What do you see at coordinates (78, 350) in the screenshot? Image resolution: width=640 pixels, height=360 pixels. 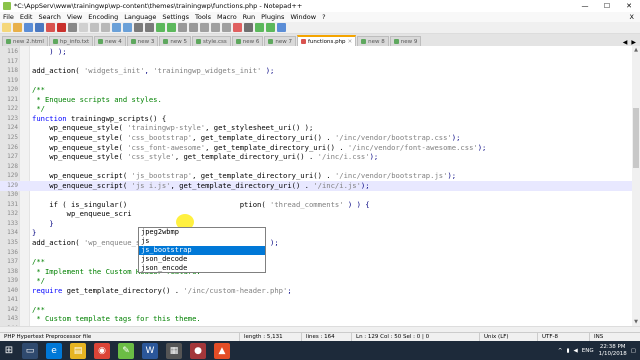 I see `file-explorer-icon: ▤` at bounding box center [78, 350].